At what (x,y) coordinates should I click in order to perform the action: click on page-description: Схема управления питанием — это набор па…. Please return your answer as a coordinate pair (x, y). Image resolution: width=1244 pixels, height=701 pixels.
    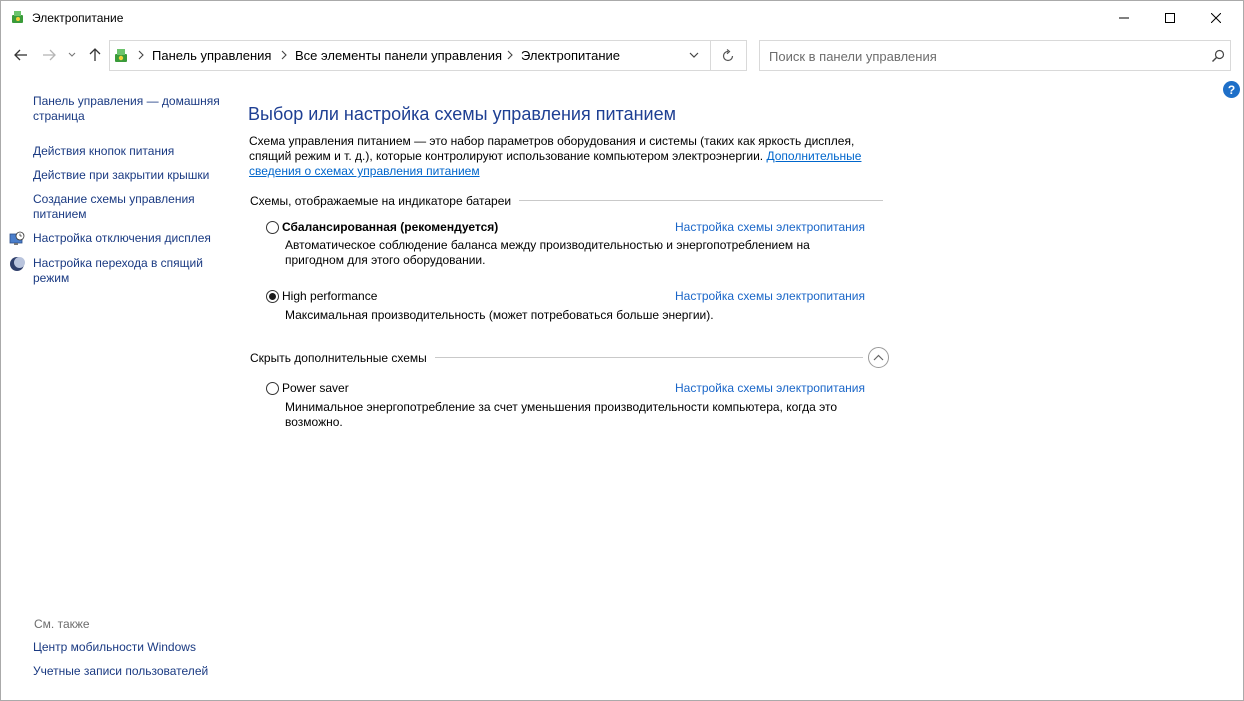
    Looking at the image, I should click on (569, 156).